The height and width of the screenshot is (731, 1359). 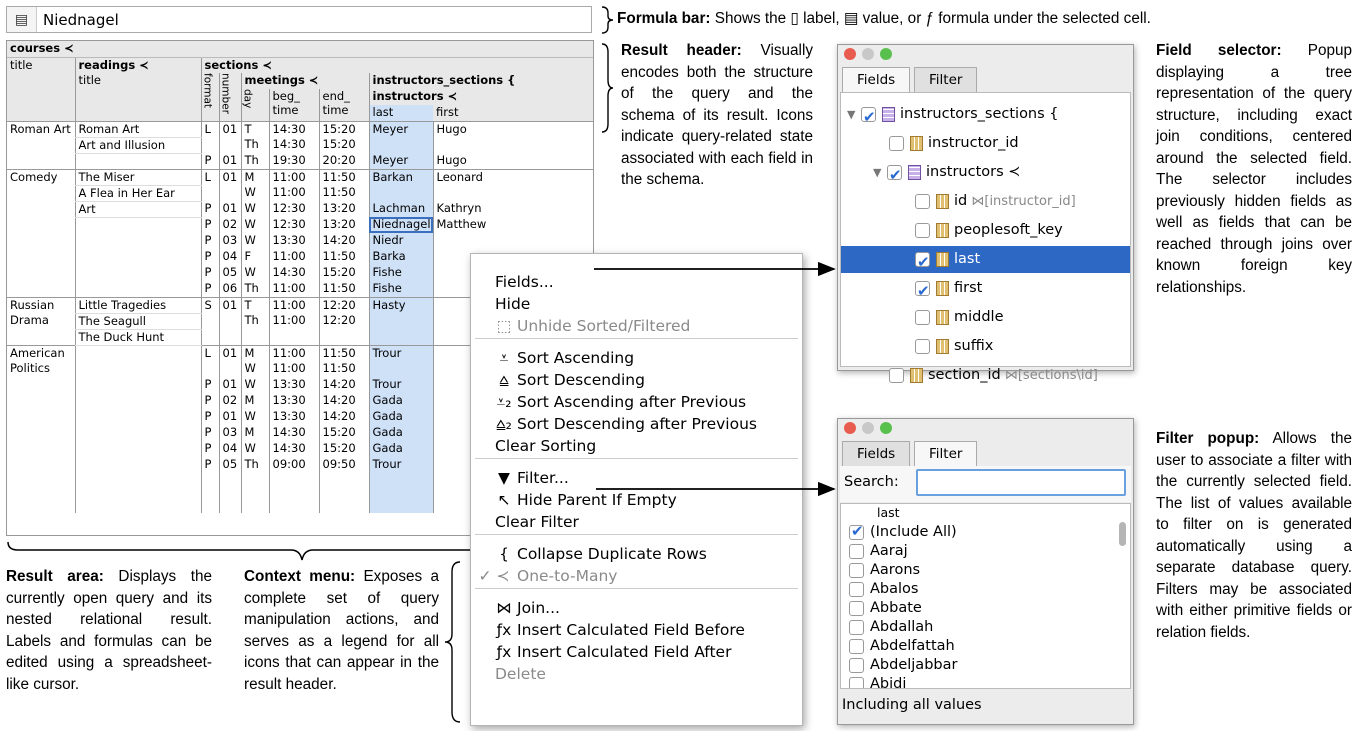 I want to click on close-icon, so click(x=850, y=428).